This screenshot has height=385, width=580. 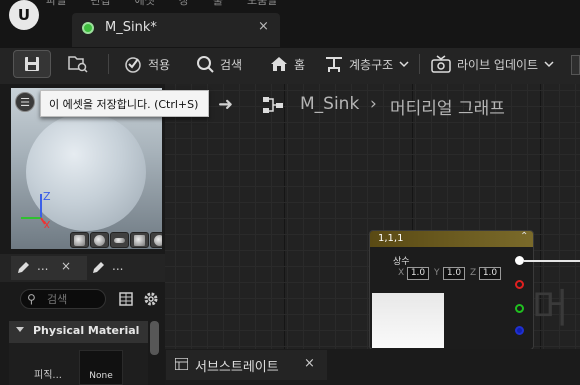 I want to click on preview-shape-toolbar, so click(x=116, y=240).